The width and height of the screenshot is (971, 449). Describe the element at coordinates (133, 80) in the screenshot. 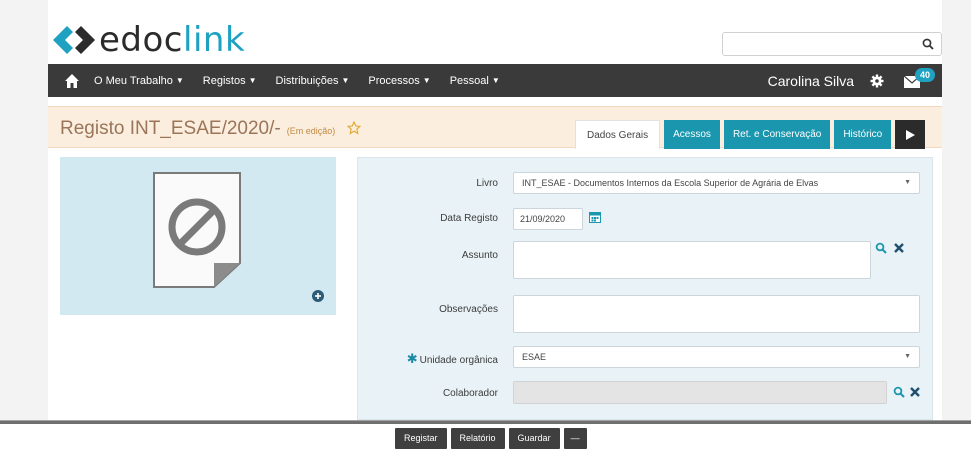

I see `nav-label: O Meu Trabalho` at that location.